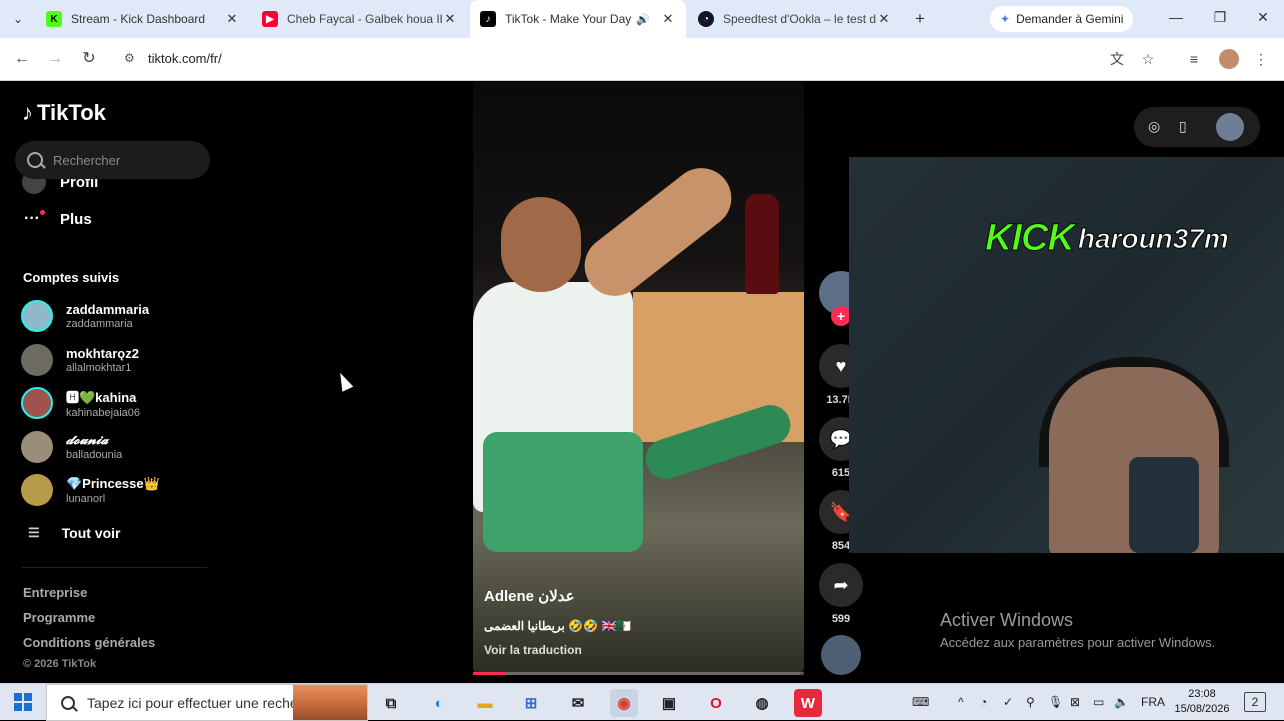 The image size is (1284, 721). I want to click on followed-account: 💎Princesse👑 lunanorl, so click(90, 490).